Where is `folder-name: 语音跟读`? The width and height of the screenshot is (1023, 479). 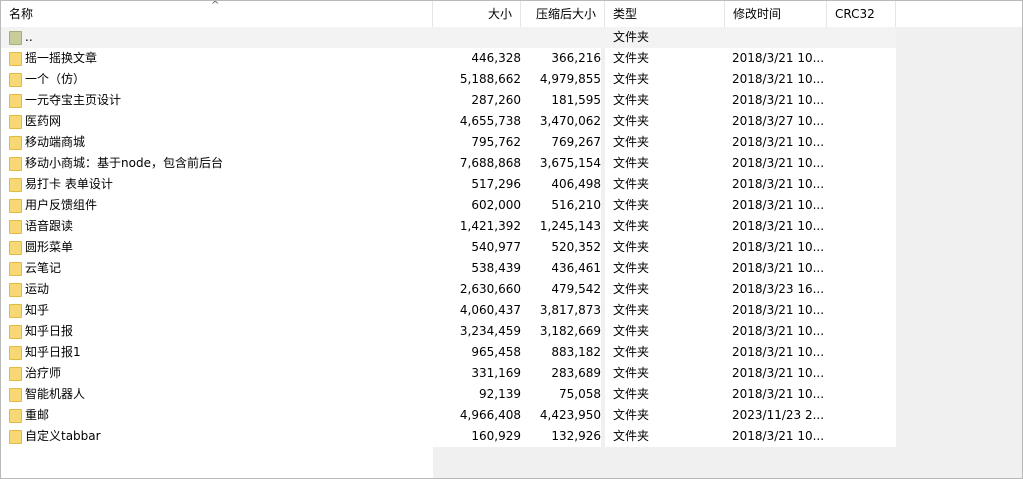
folder-name: 语音跟读 is located at coordinates (49, 226).